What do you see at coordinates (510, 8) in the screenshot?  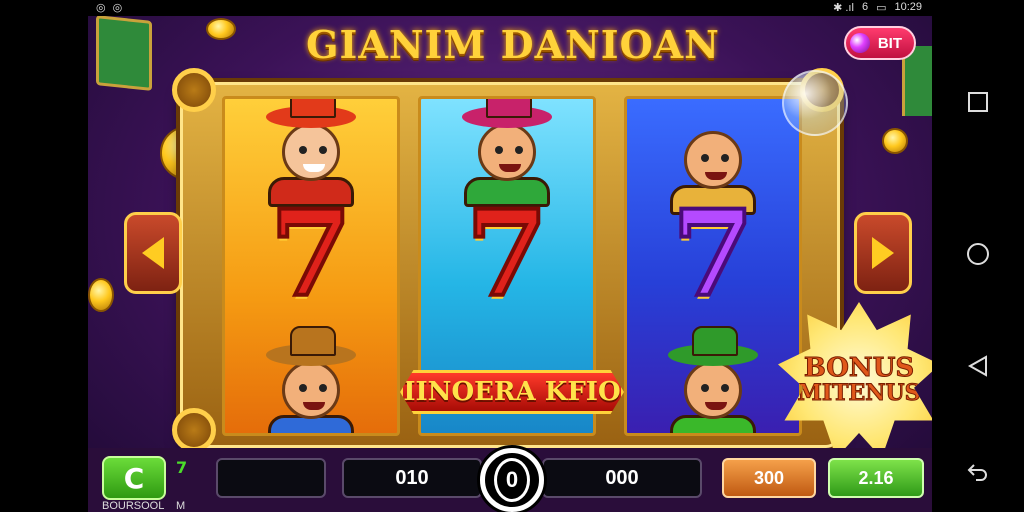 I see `status-bar: ◎ ◎ ✱ .ıl 6 ▭ 10:29` at bounding box center [510, 8].